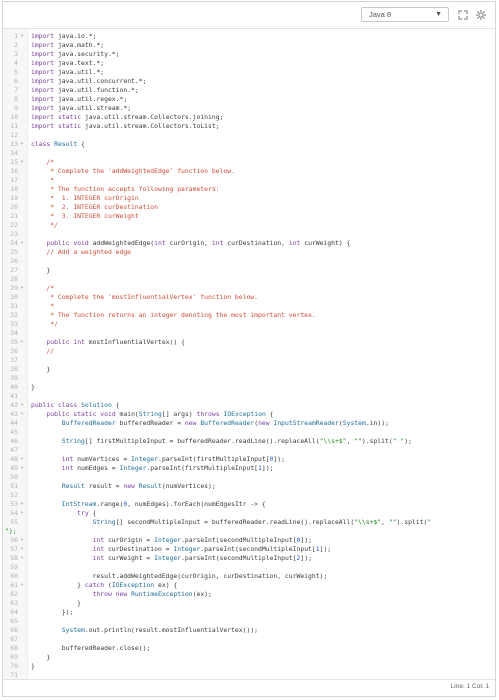 The height and width of the screenshot is (700, 499). Describe the element at coordinates (249, 180) in the screenshot. I see `code-line: 17 *` at that location.